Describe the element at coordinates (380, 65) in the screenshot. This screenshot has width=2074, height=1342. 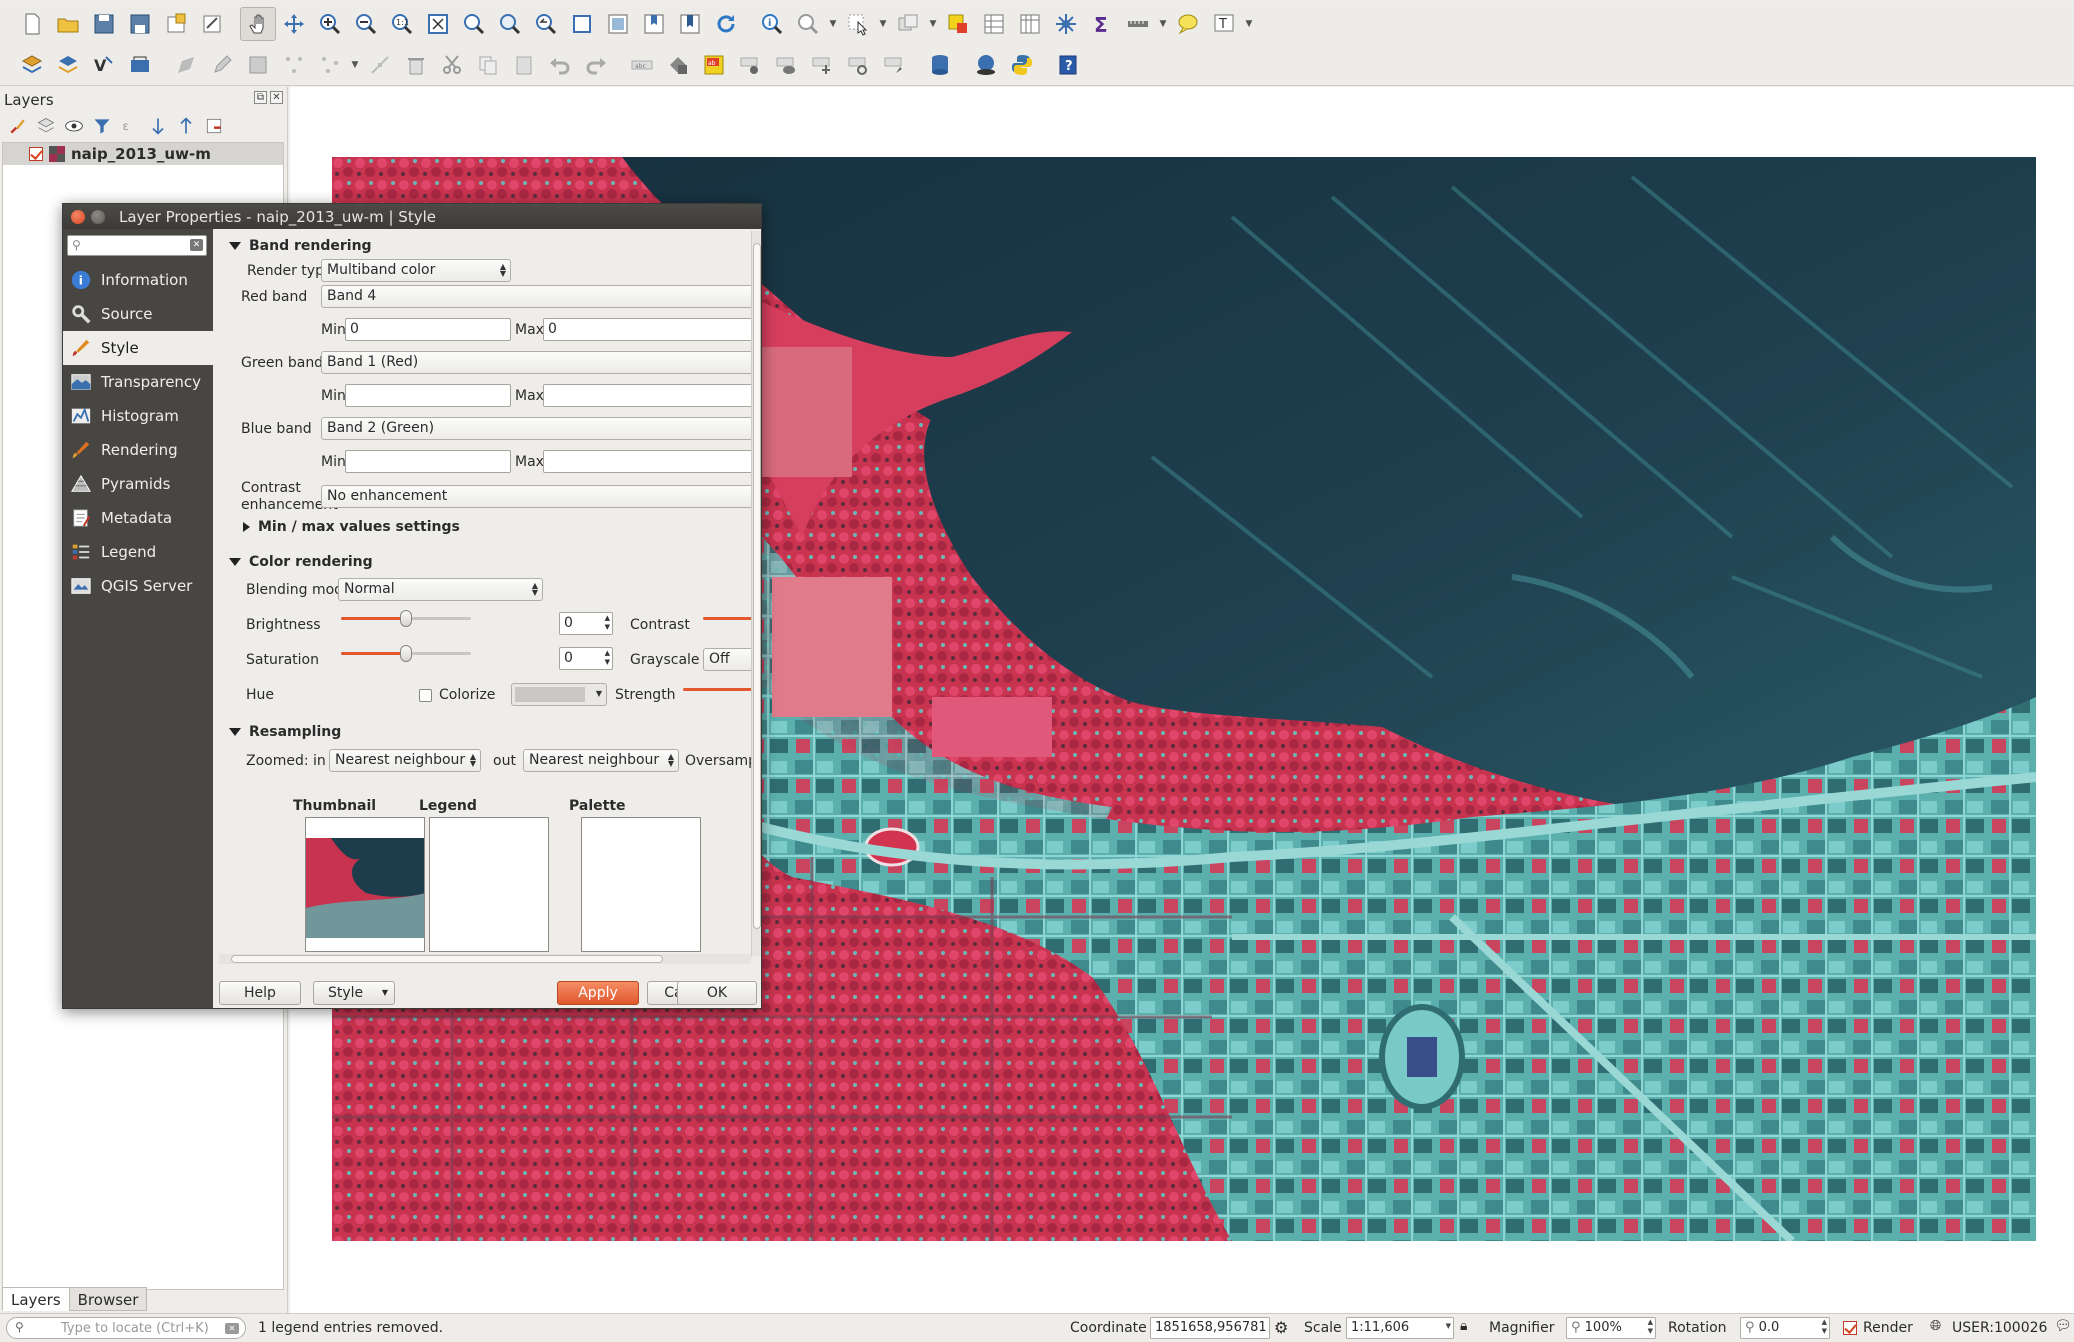
I see `node-tool-icon` at that location.